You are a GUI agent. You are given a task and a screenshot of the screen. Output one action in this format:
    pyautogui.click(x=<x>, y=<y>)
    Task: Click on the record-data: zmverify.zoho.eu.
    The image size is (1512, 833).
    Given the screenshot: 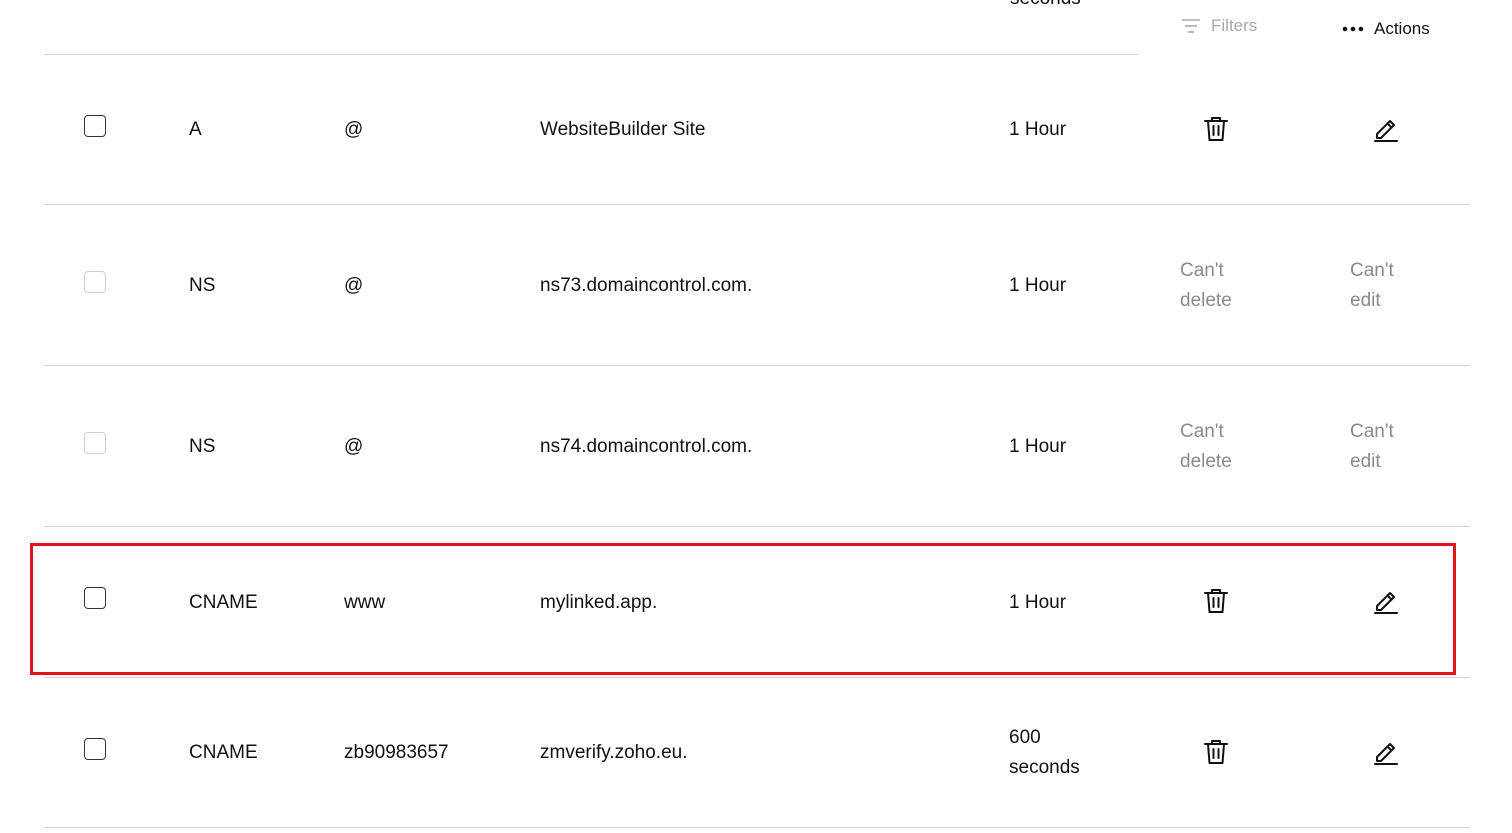 What is the action you would take?
    pyautogui.click(x=614, y=752)
    